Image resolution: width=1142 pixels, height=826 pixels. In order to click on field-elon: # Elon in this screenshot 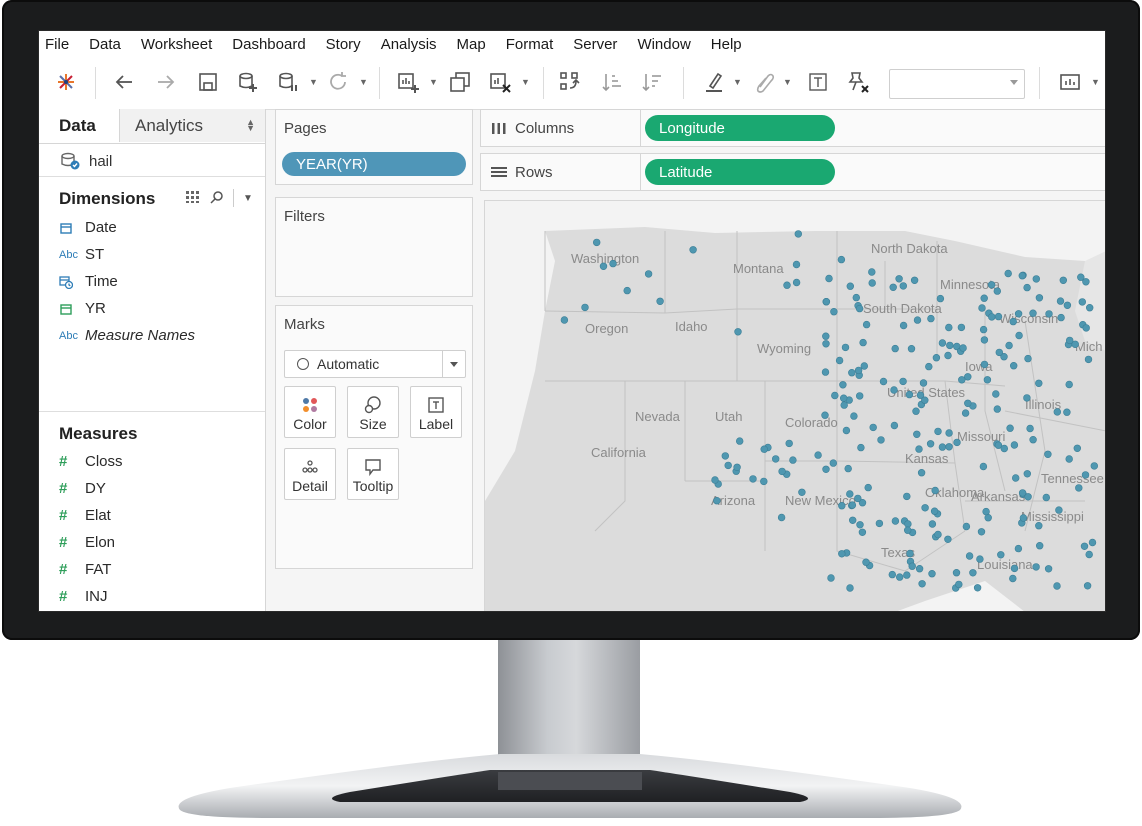, I will do `click(87, 542)`.